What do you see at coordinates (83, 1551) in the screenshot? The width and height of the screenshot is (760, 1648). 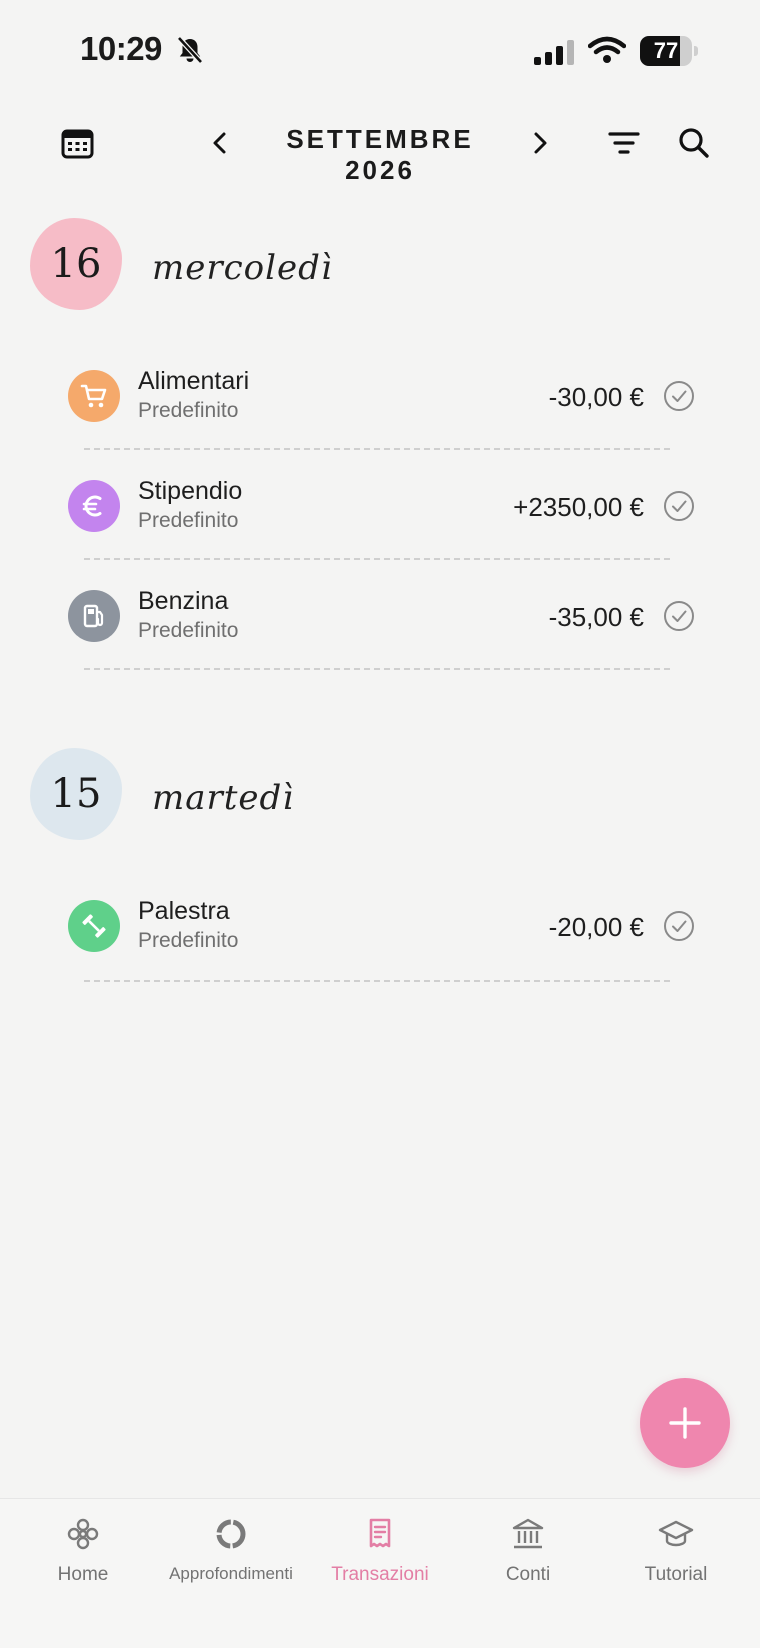 I see `tab-home: Home` at bounding box center [83, 1551].